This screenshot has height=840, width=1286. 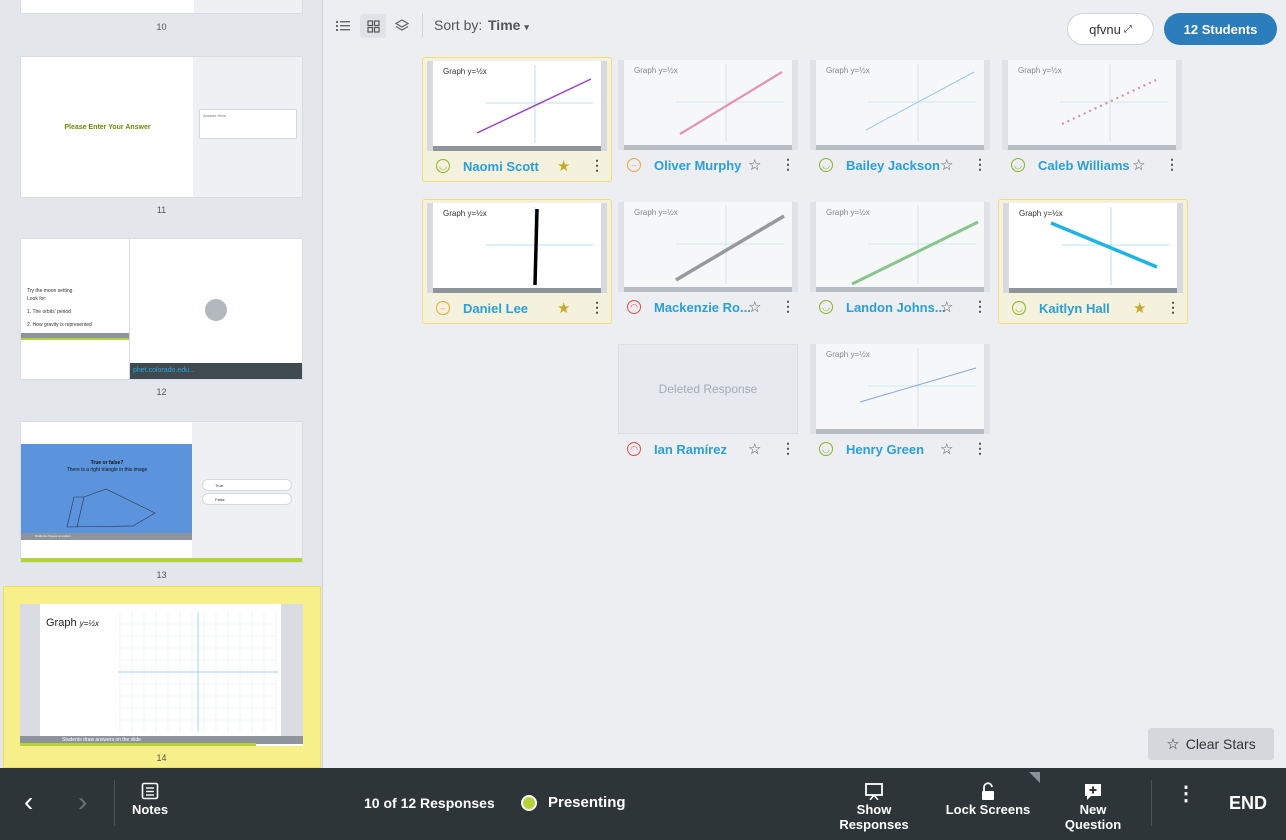 What do you see at coordinates (1248, 803) in the screenshot?
I see `end-button: END` at bounding box center [1248, 803].